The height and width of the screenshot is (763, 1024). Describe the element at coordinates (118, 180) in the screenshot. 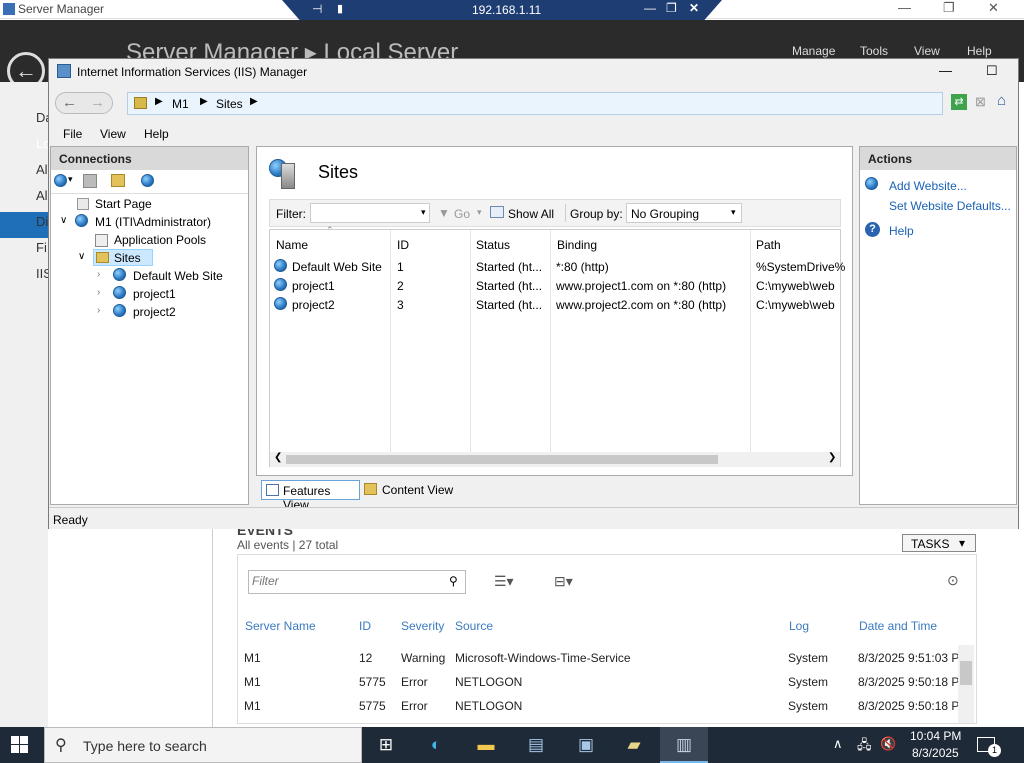

I see `up-folder-icon` at that location.